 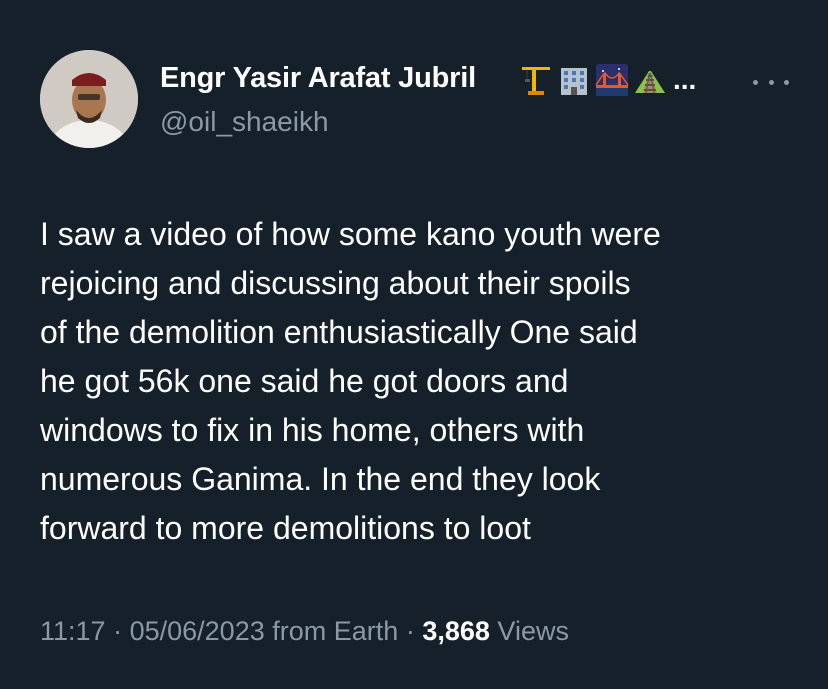 I want to click on views-label: Views, so click(x=533, y=631).